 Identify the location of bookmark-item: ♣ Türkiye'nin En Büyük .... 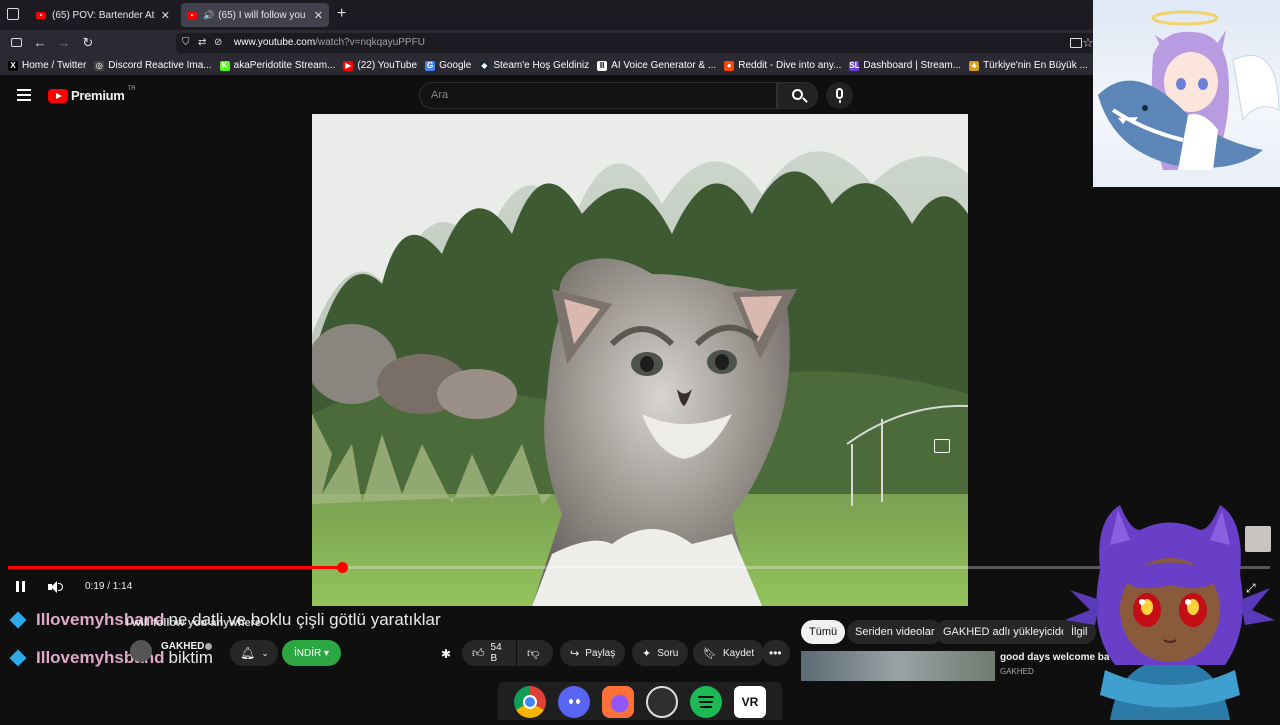
(1028, 65).